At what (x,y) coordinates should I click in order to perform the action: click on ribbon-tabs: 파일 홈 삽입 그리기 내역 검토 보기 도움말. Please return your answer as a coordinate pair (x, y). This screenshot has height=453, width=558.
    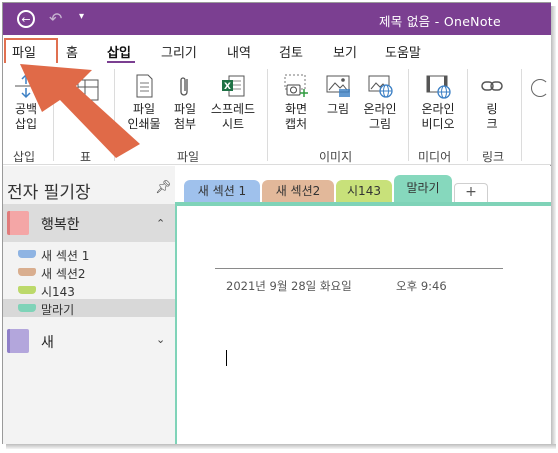
    Looking at the image, I should click on (277, 49).